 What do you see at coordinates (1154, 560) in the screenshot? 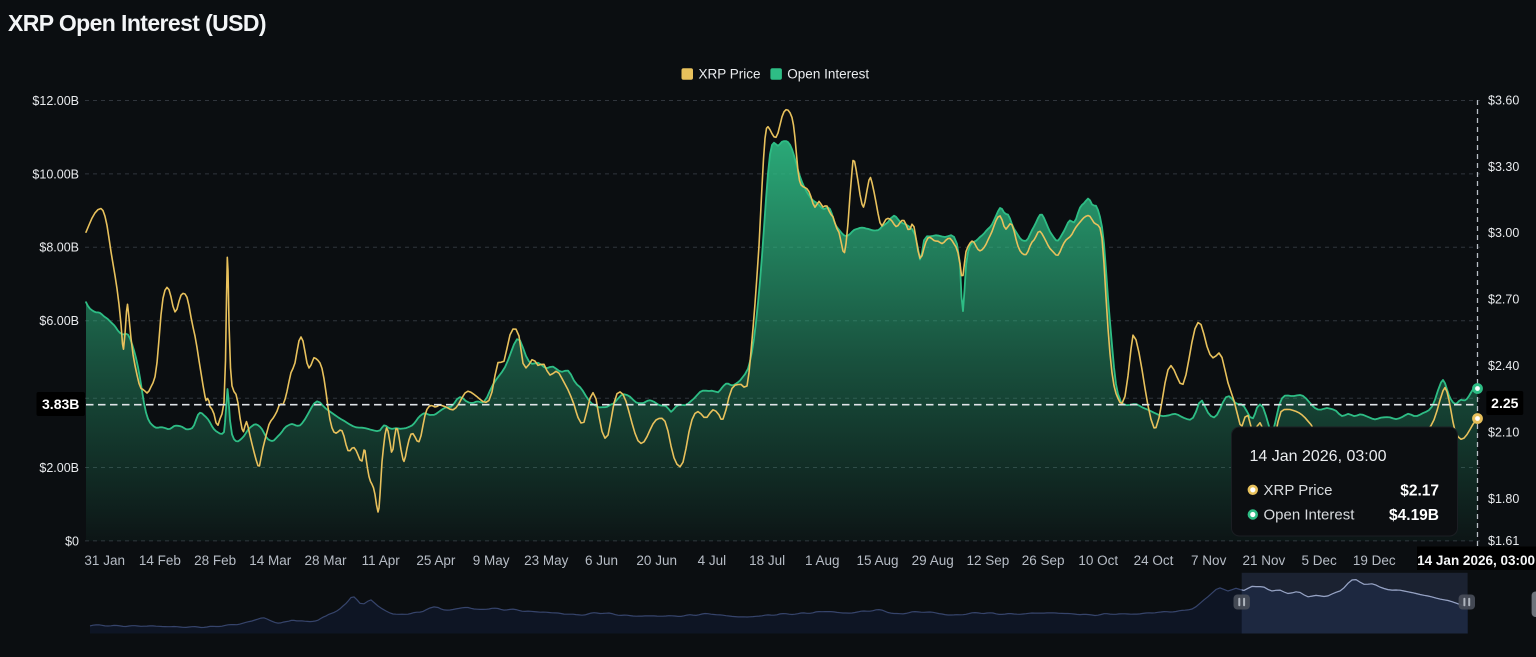
I see `svg-text: 24 Oct` at bounding box center [1154, 560].